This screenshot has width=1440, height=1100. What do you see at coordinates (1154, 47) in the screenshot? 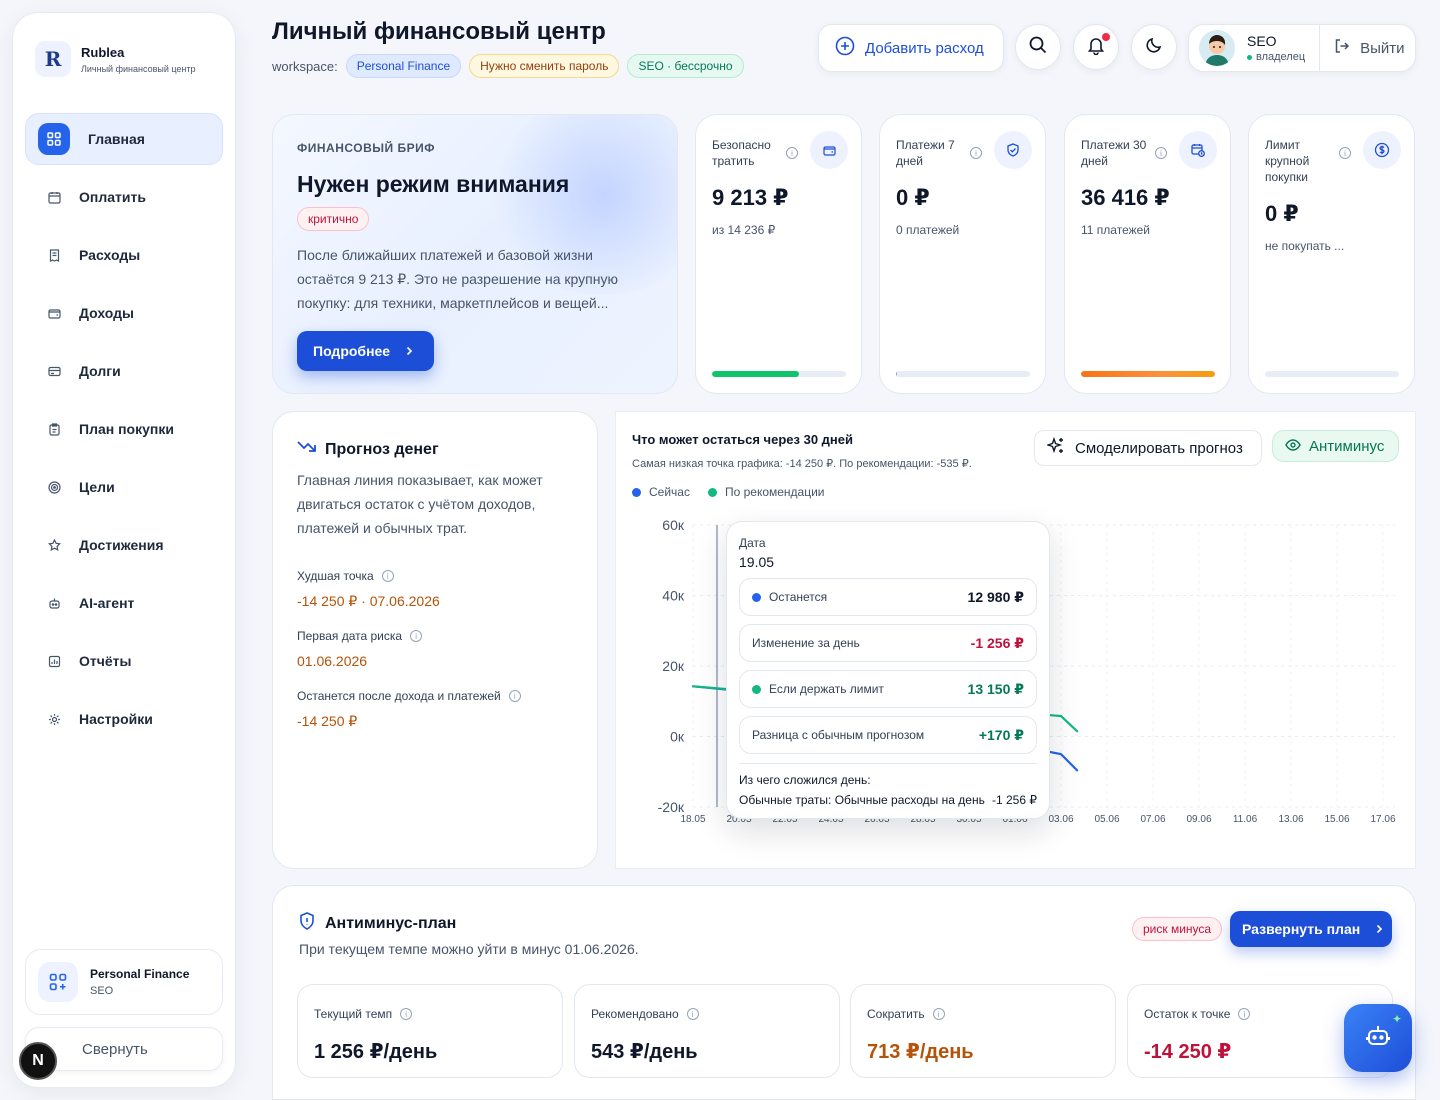
I see `theme-toggle` at bounding box center [1154, 47].